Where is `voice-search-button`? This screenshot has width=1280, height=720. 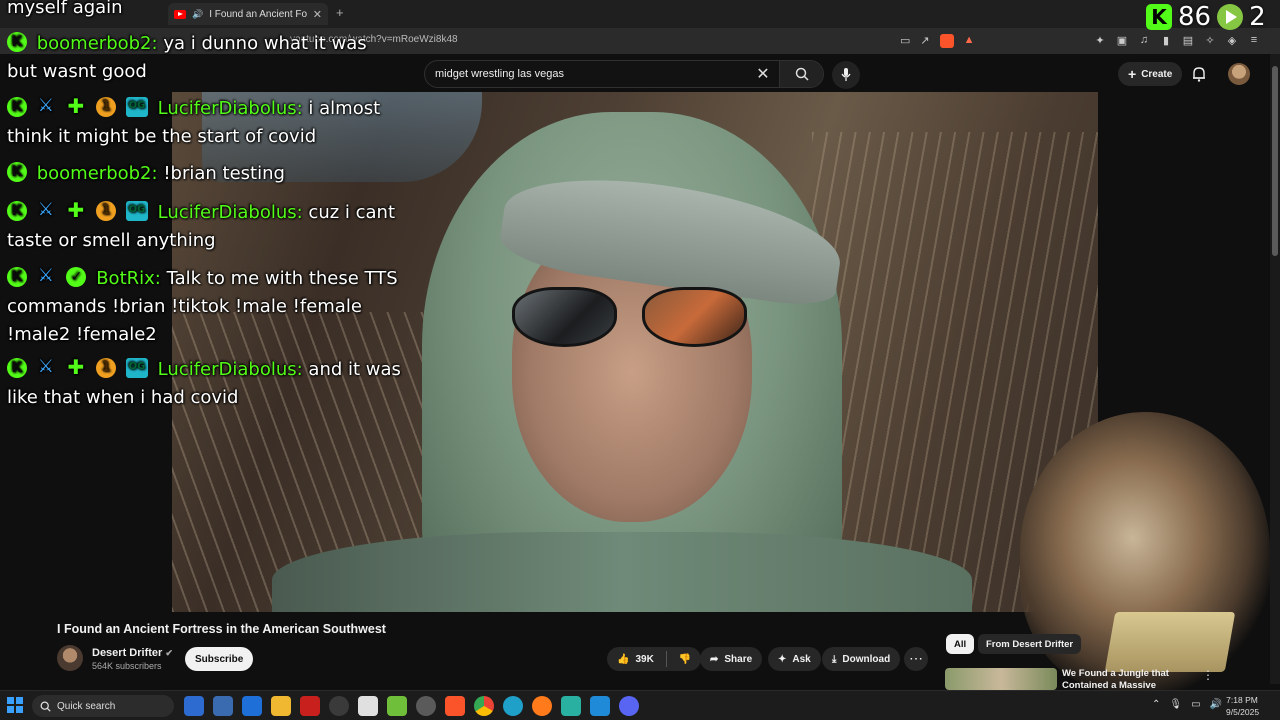
voice-search-button is located at coordinates (846, 75).